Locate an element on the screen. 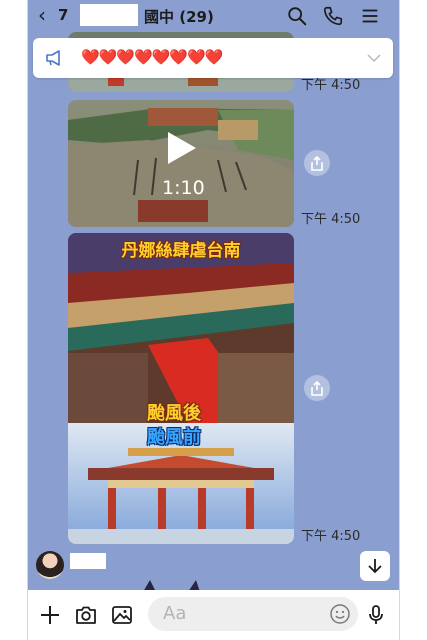 Image resolution: width=427 pixels, height=640 pixels. play-icon is located at coordinates (182, 148).